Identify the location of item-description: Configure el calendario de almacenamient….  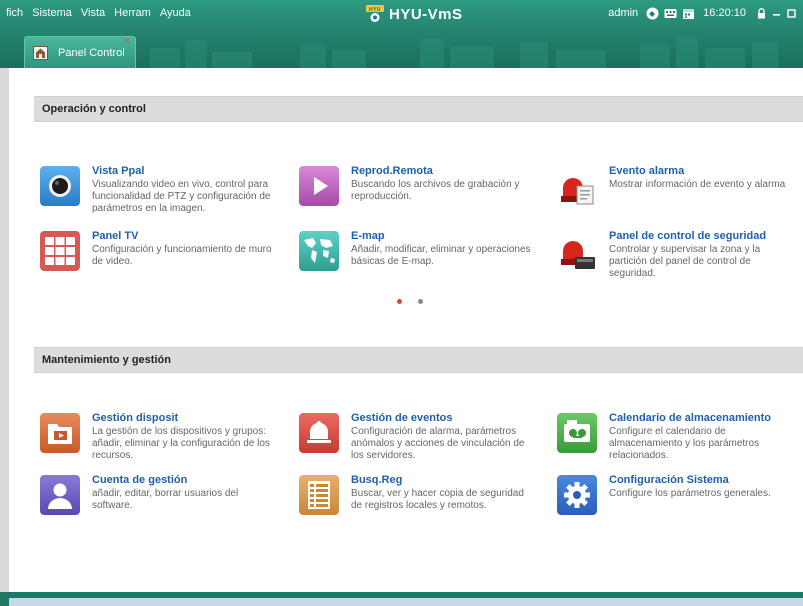
(684, 443).